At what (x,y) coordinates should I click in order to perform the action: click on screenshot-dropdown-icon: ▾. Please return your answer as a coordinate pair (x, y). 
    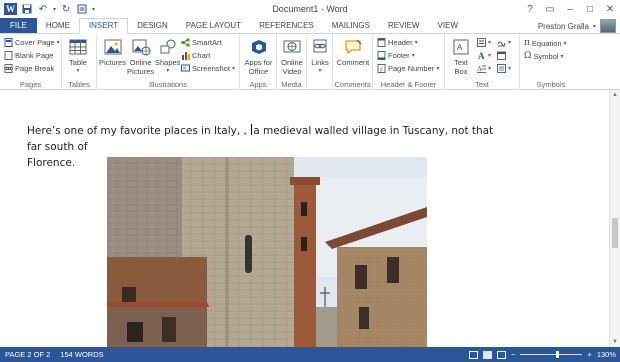
    Looking at the image, I should click on (233, 69).